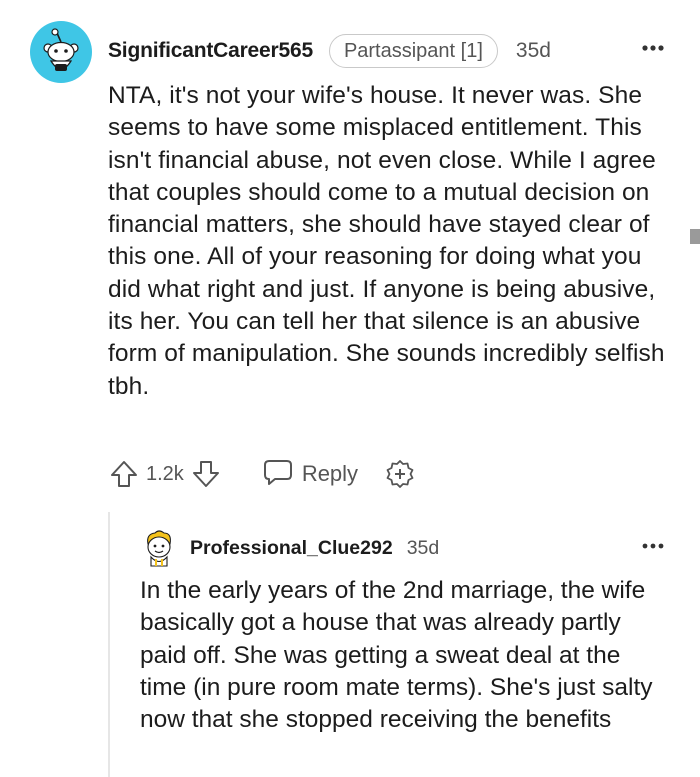  What do you see at coordinates (533, 50) in the screenshot?
I see `comment-timestamp: 35d` at bounding box center [533, 50].